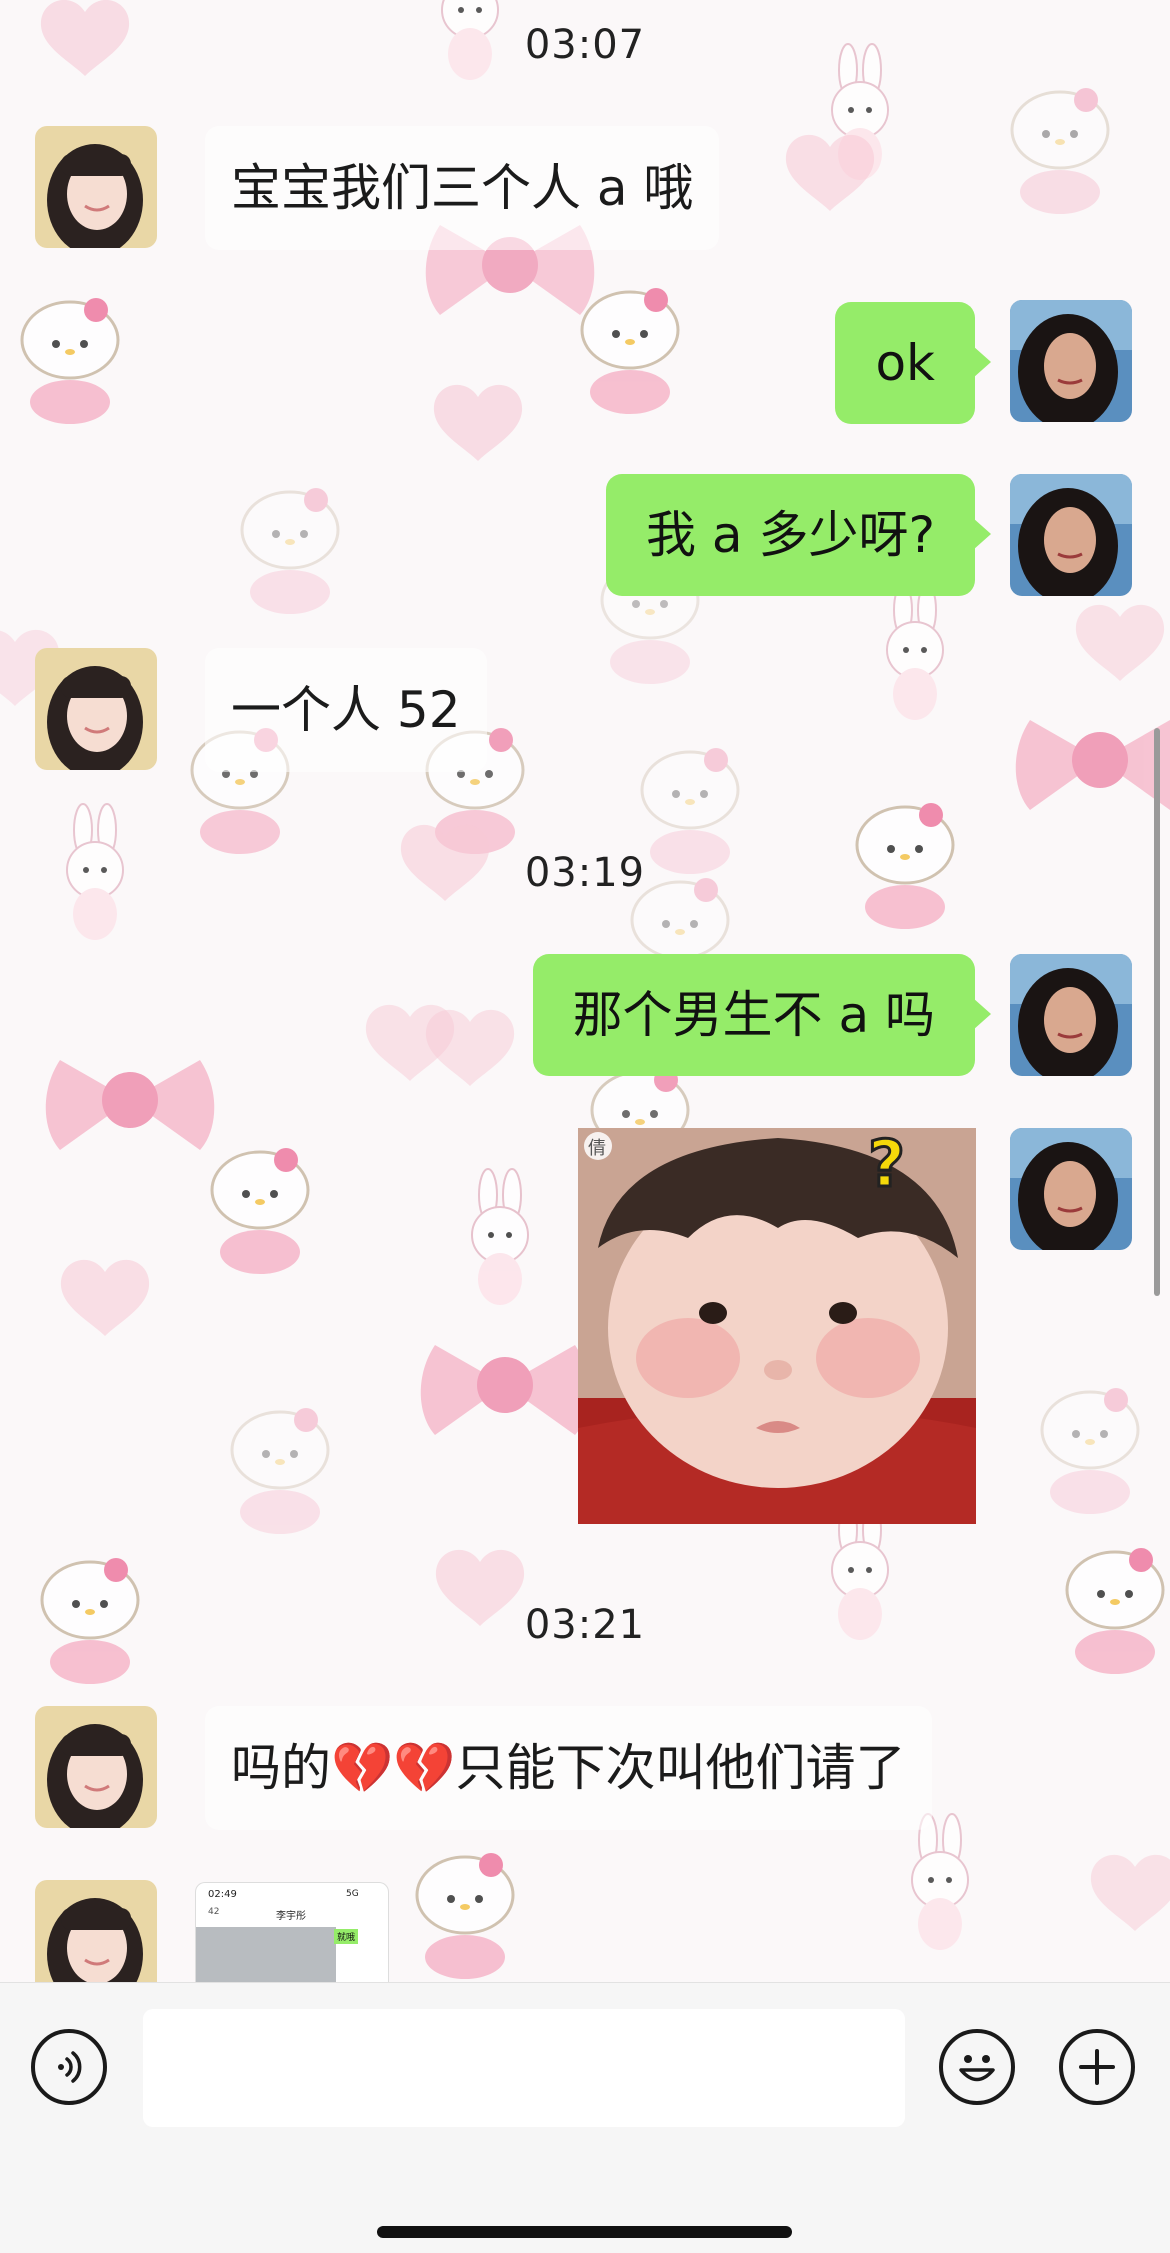 The height and width of the screenshot is (2253, 1170). What do you see at coordinates (346, 710) in the screenshot?
I see `message-incoming: 一个人 52` at bounding box center [346, 710].